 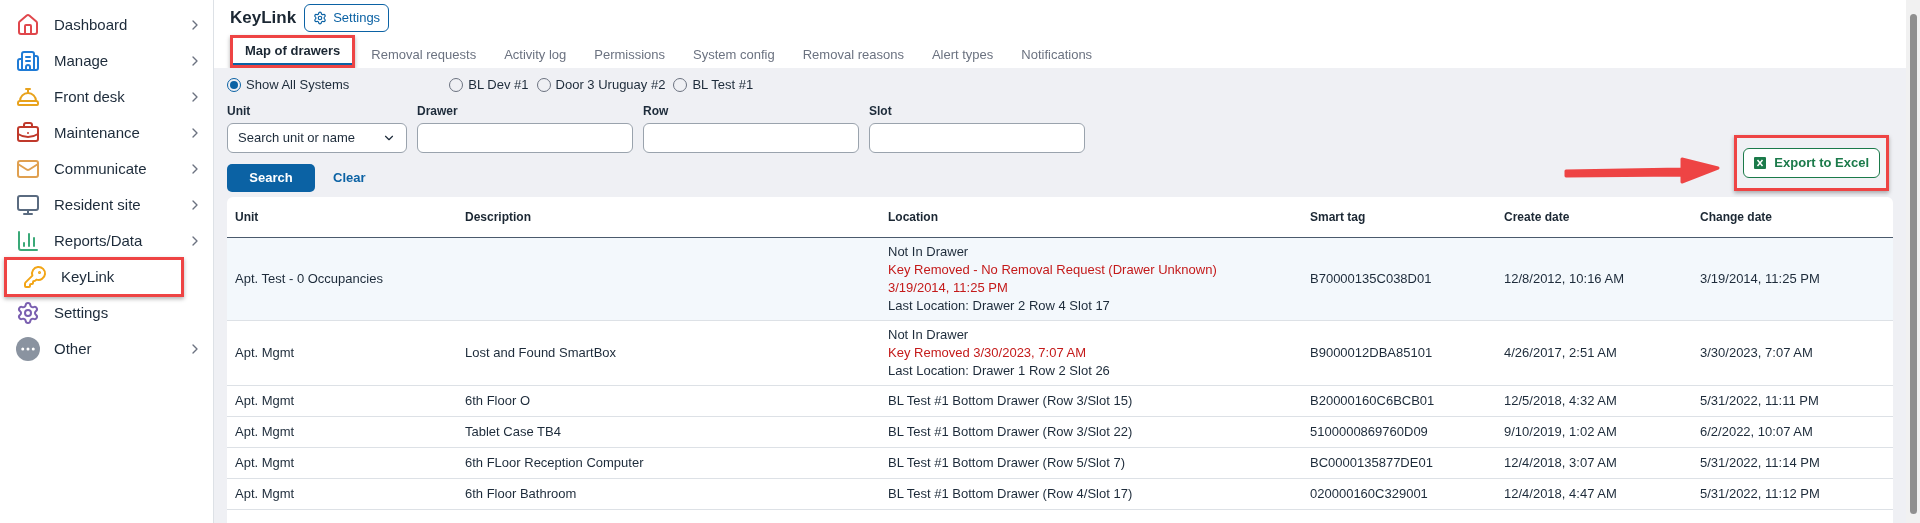 What do you see at coordinates (1011, 400) in the screenshot?
I see `location-text: BL Test #1 Bottom Drawer (Row 3/Slot 15)` at bounding box center [1011, 400].